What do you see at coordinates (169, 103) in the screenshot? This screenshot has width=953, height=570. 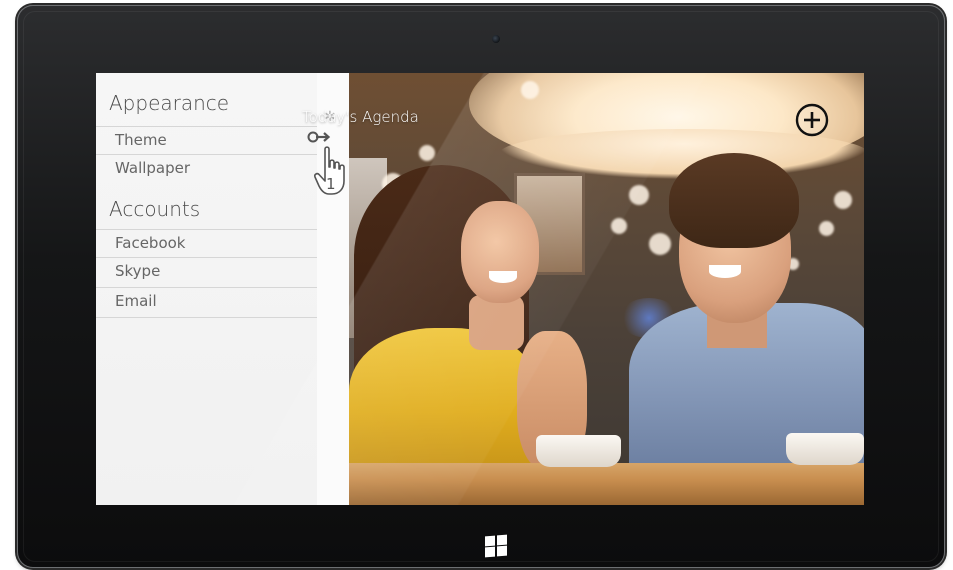 I see `section-title-appearance: Appearance` at bounding box center [169, 103].